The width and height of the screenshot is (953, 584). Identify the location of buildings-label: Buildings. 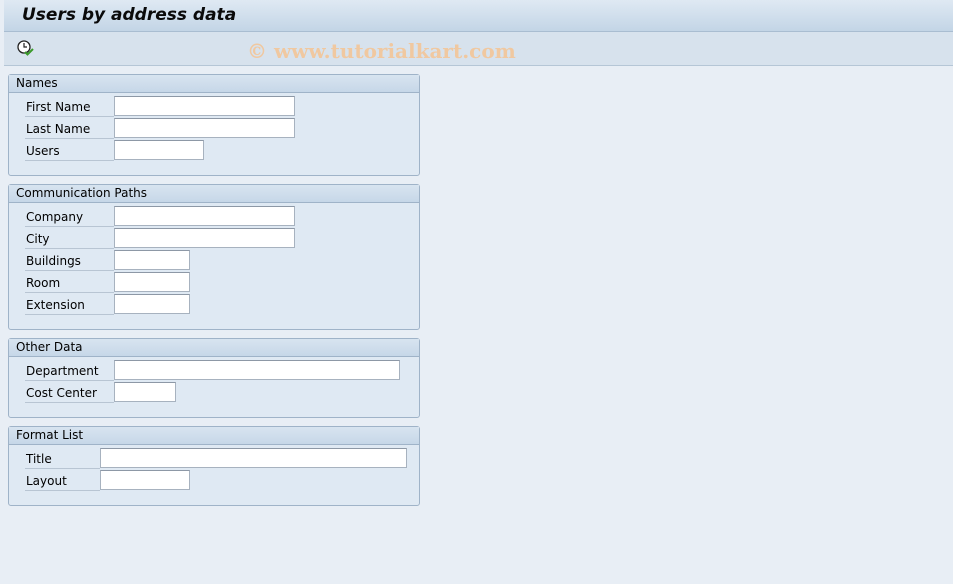
(69, 260).